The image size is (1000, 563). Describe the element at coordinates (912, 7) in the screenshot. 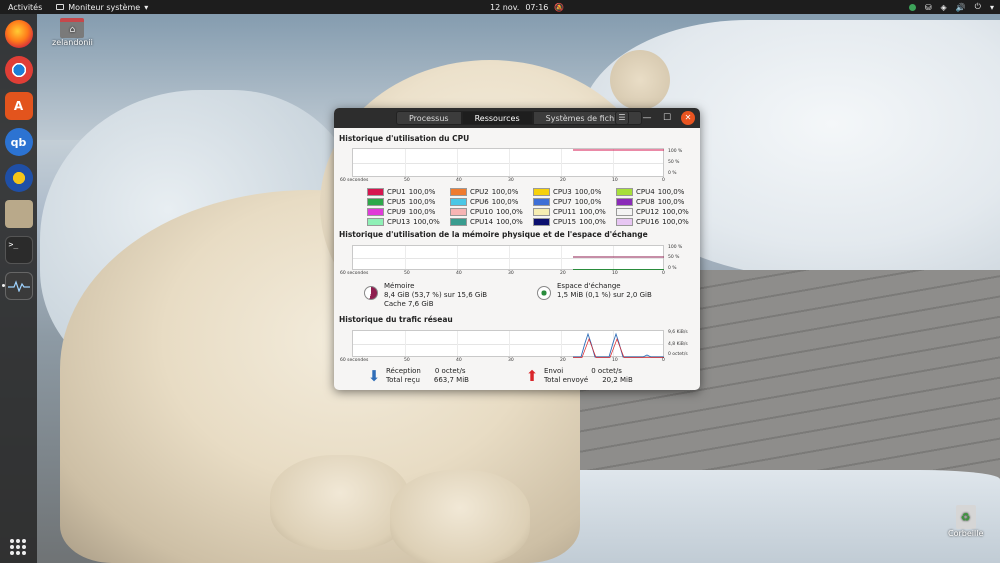

I see `shield-icon` at that location.